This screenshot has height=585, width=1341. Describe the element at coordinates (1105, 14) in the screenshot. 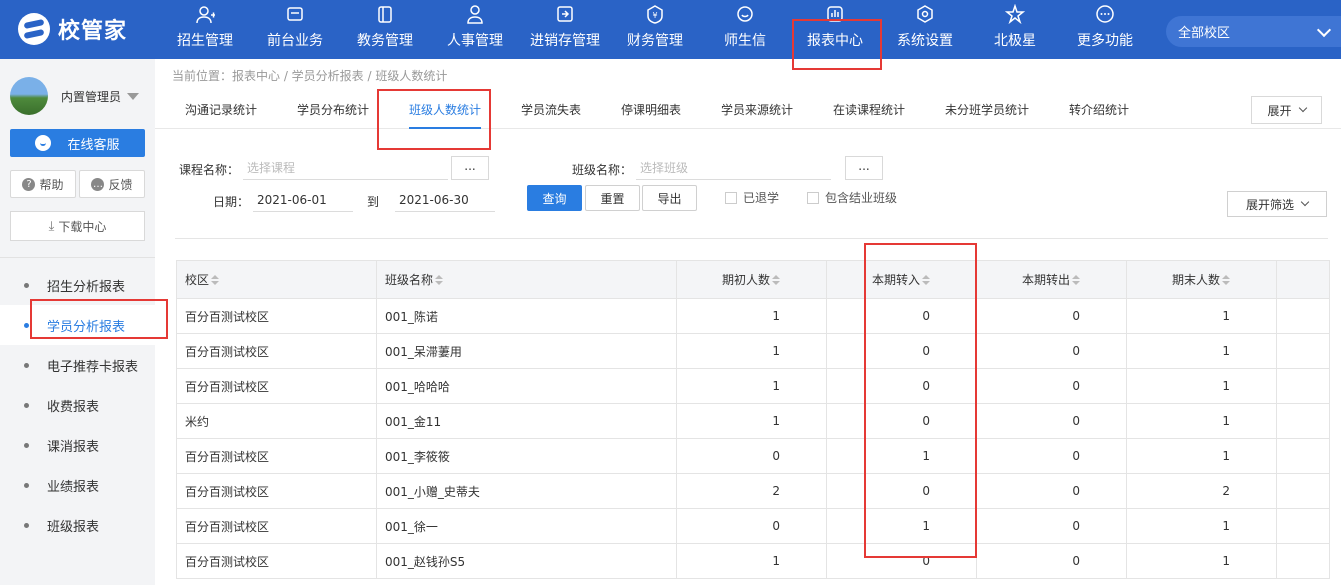

I see `more-icon` at that location.